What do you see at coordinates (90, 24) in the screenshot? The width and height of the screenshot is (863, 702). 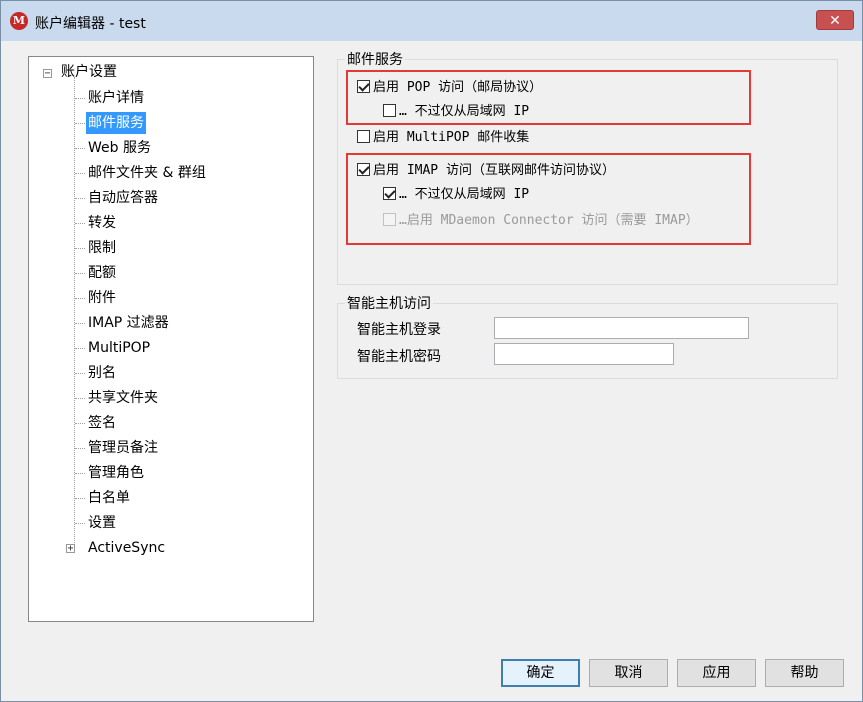 I see `window-title: 账户编辑器 - test` at bounding box center [90, 24].